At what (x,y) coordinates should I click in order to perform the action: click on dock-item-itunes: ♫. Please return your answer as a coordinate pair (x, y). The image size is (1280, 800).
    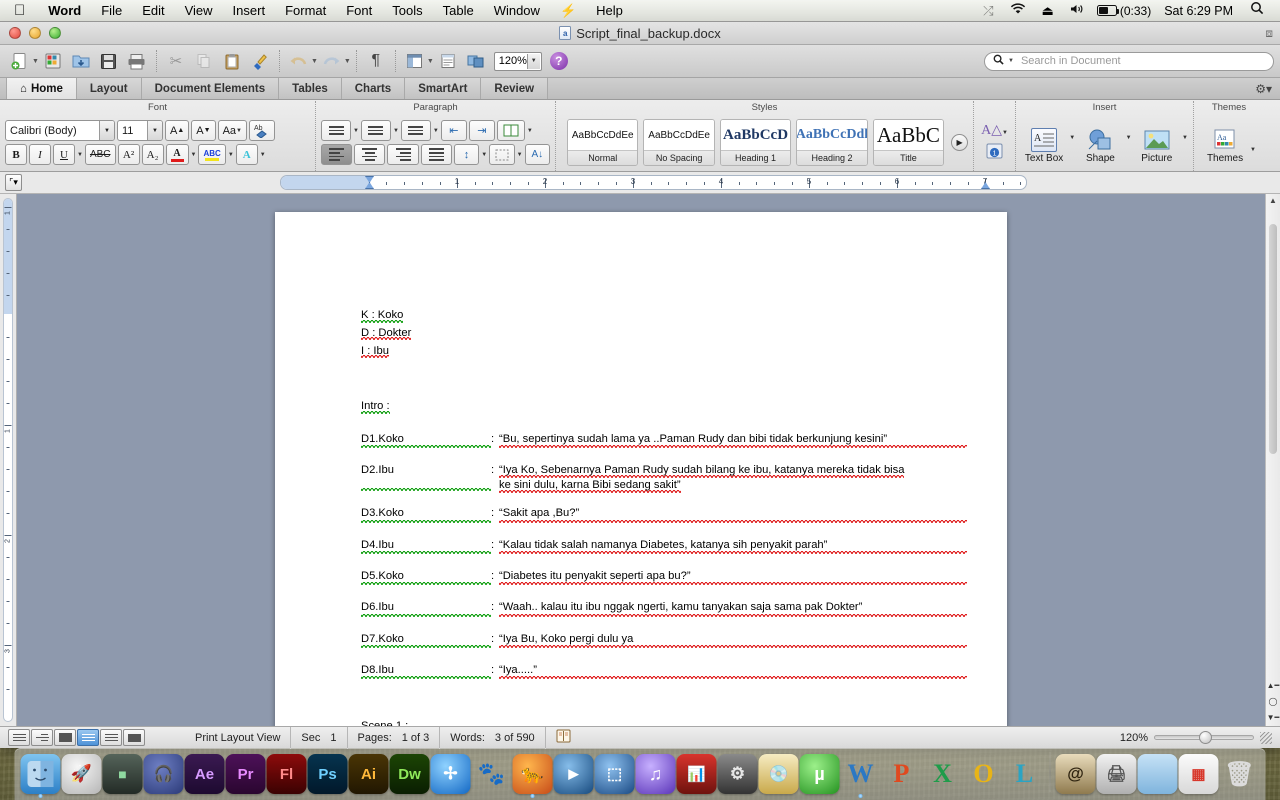
    Looking at the image, I should click on (655, 774).